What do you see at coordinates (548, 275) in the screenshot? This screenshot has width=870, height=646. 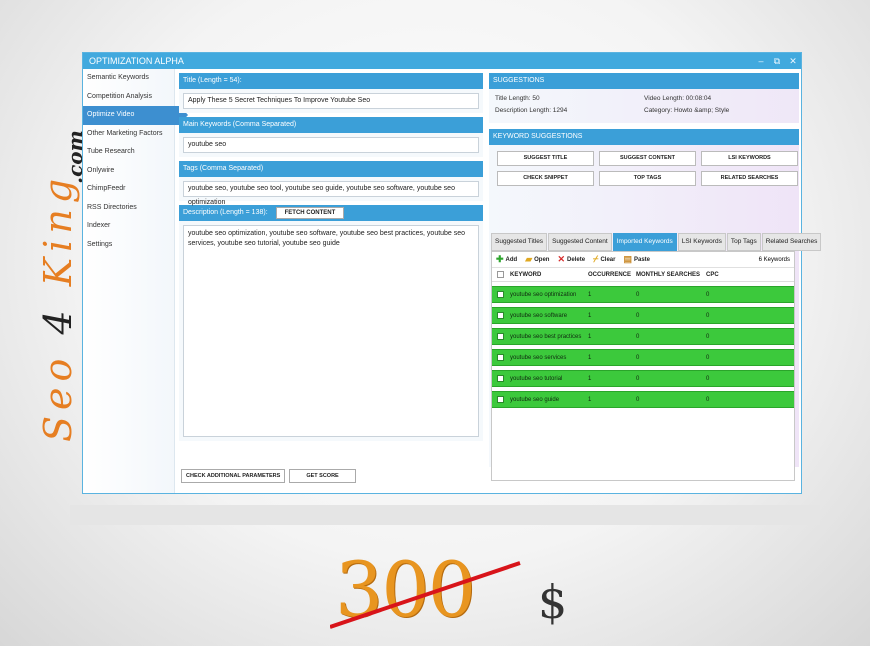 I see `col-keyword: KEYWORD` at bounding box center [548, 275].